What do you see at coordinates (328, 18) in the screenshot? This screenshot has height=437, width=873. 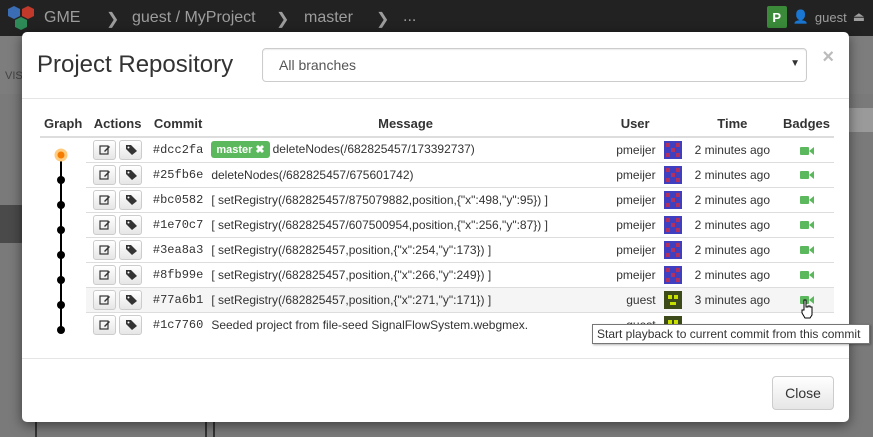 I see `branch-breadcrumb: master` at bounding box center [328, 18].